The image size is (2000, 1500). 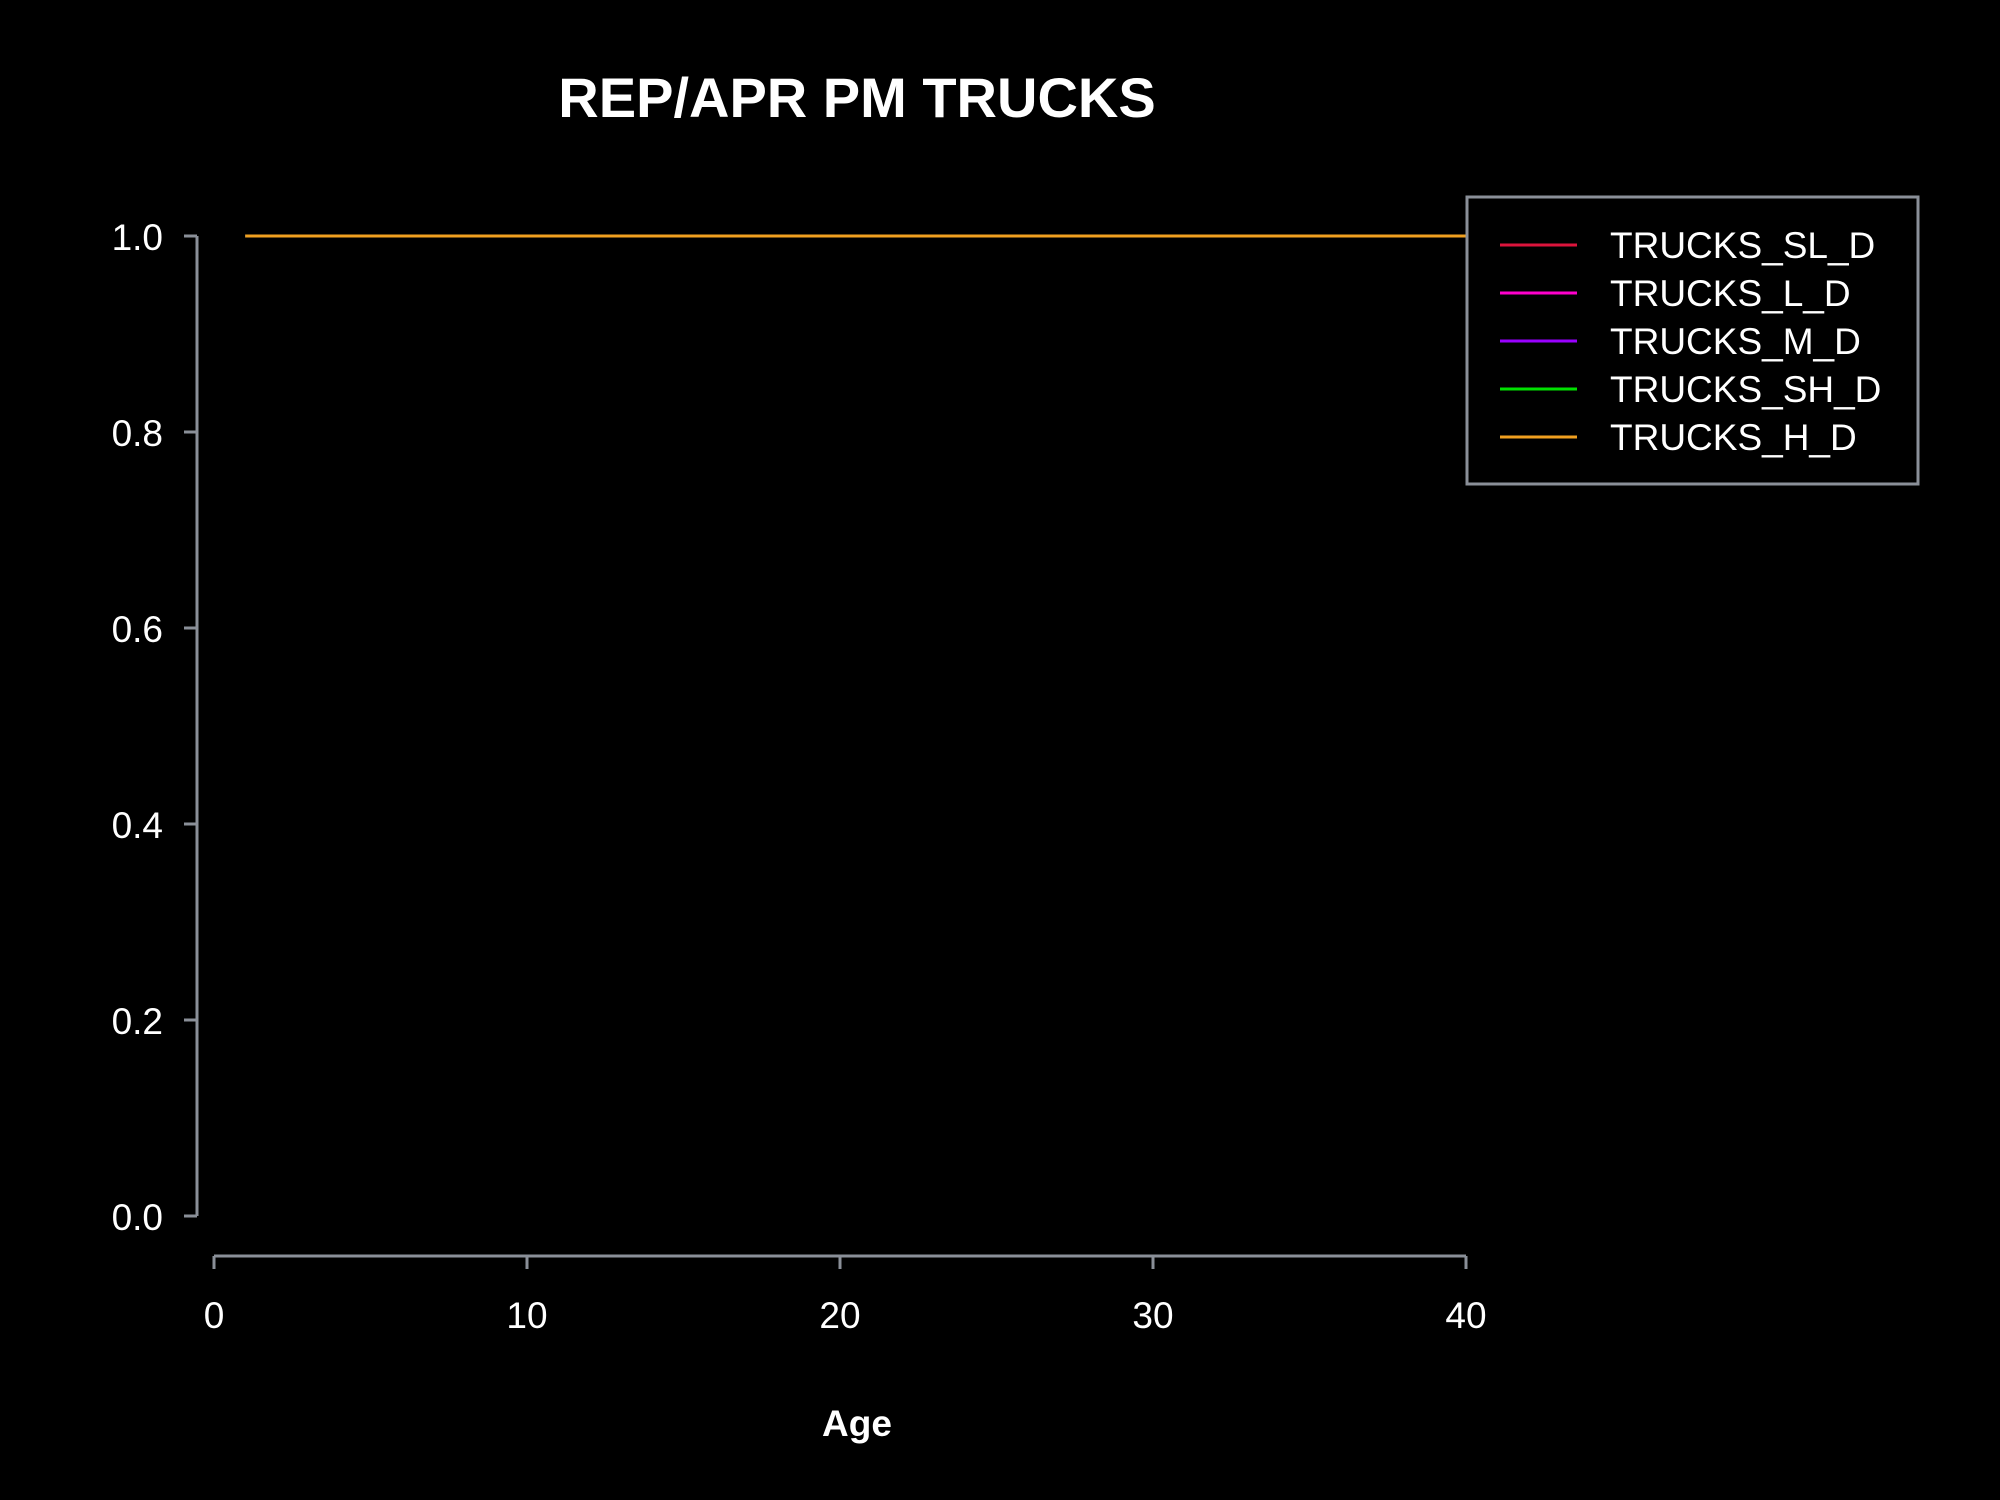 I want to click on x-tick-label: 40, so click(x=1465, y=1315).